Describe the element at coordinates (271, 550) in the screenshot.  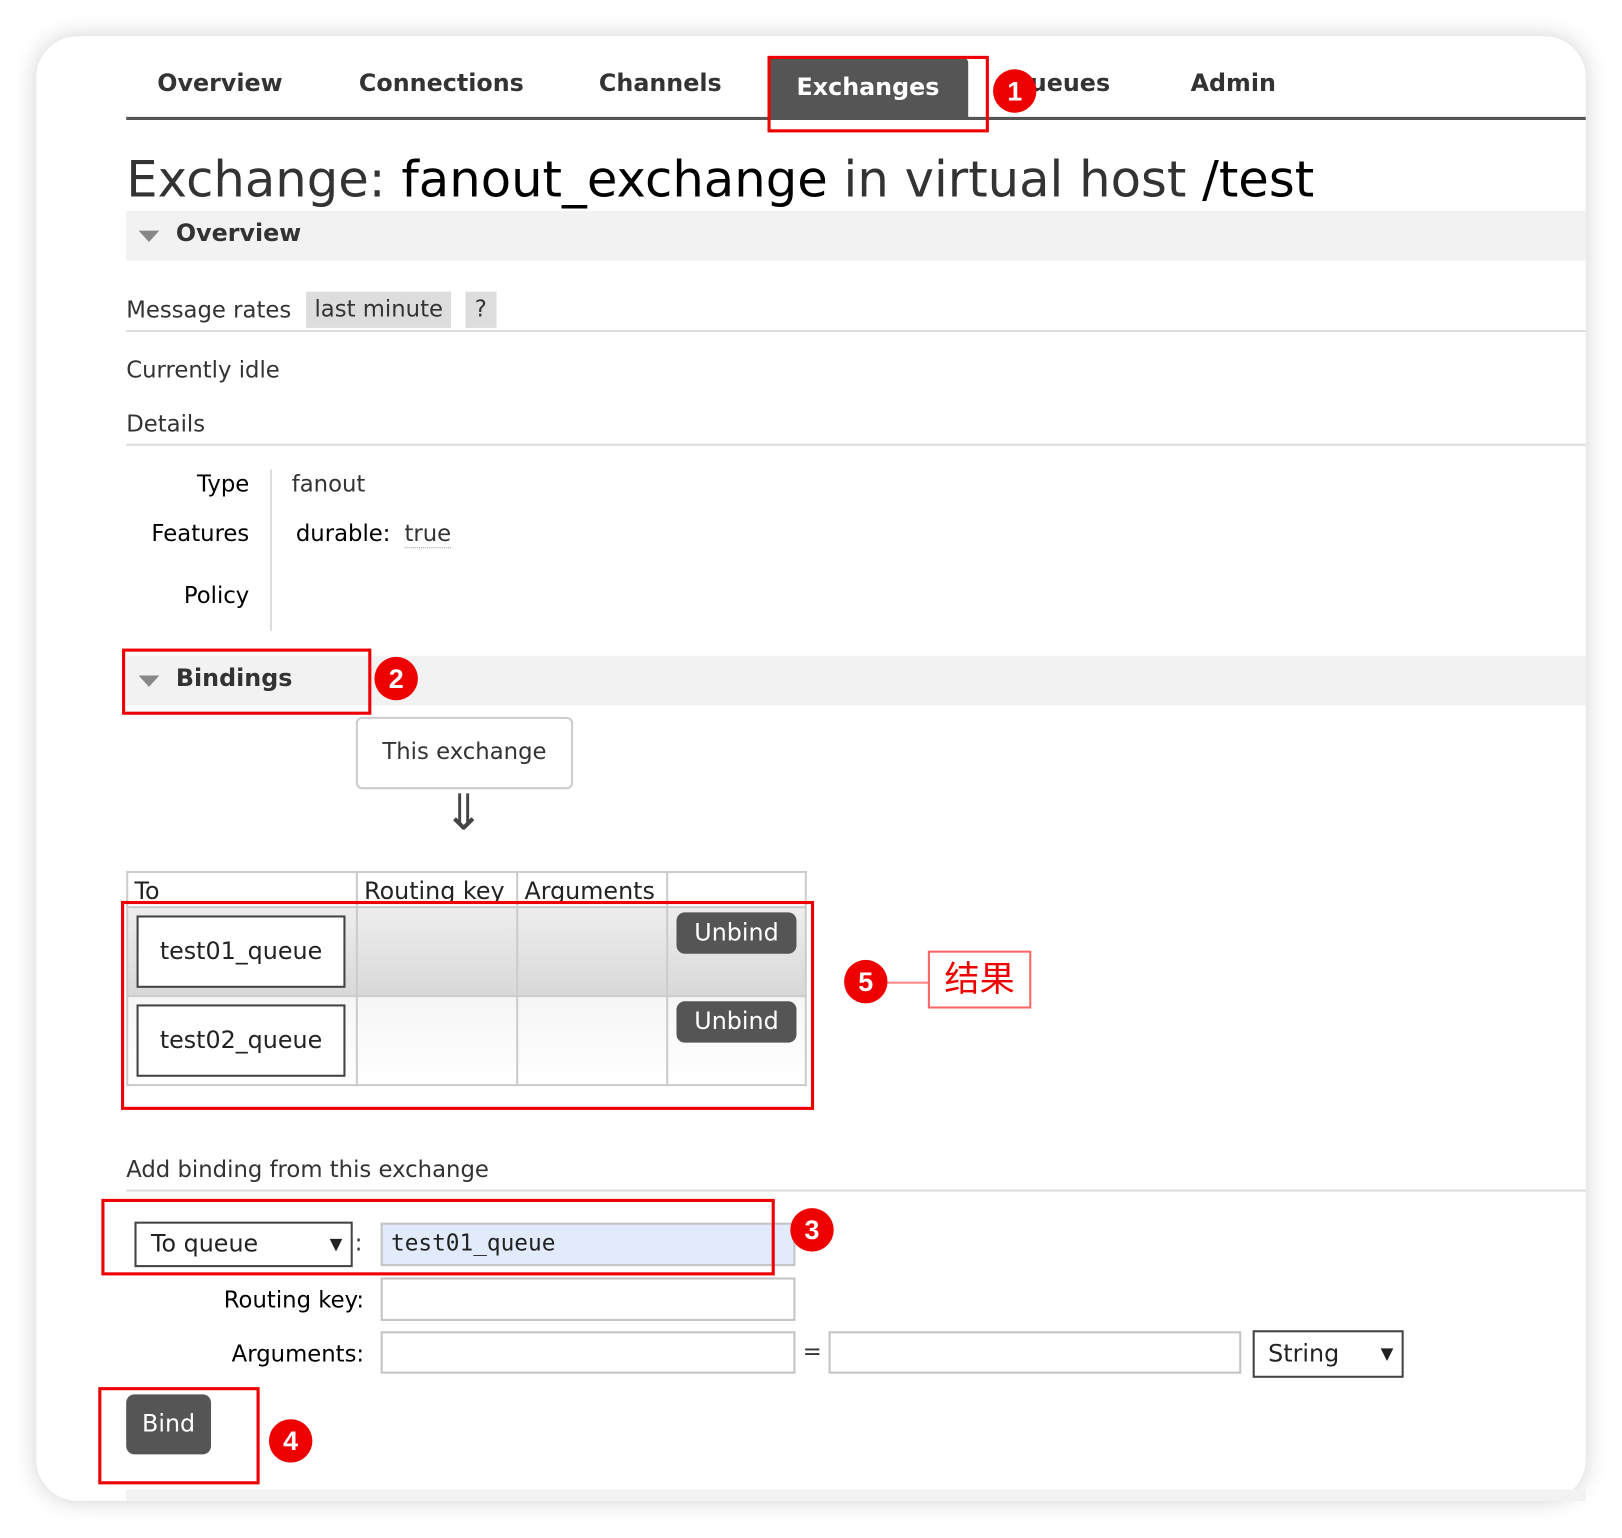
I see `details-divider` at that location.